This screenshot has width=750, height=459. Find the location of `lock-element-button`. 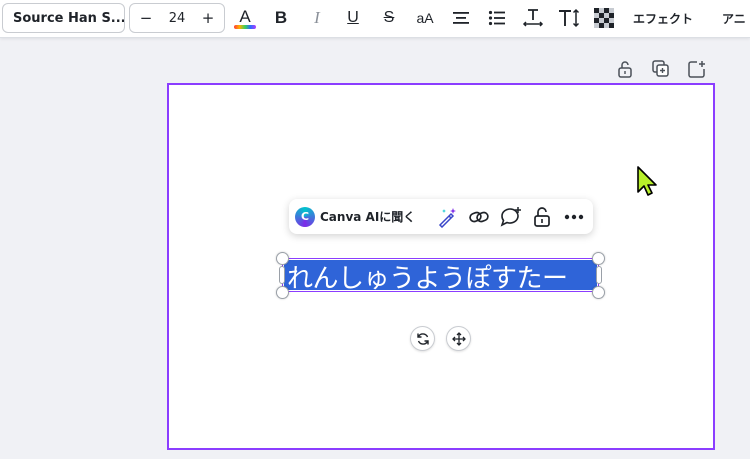

lock-element-button is located at coordinates (542, 217).